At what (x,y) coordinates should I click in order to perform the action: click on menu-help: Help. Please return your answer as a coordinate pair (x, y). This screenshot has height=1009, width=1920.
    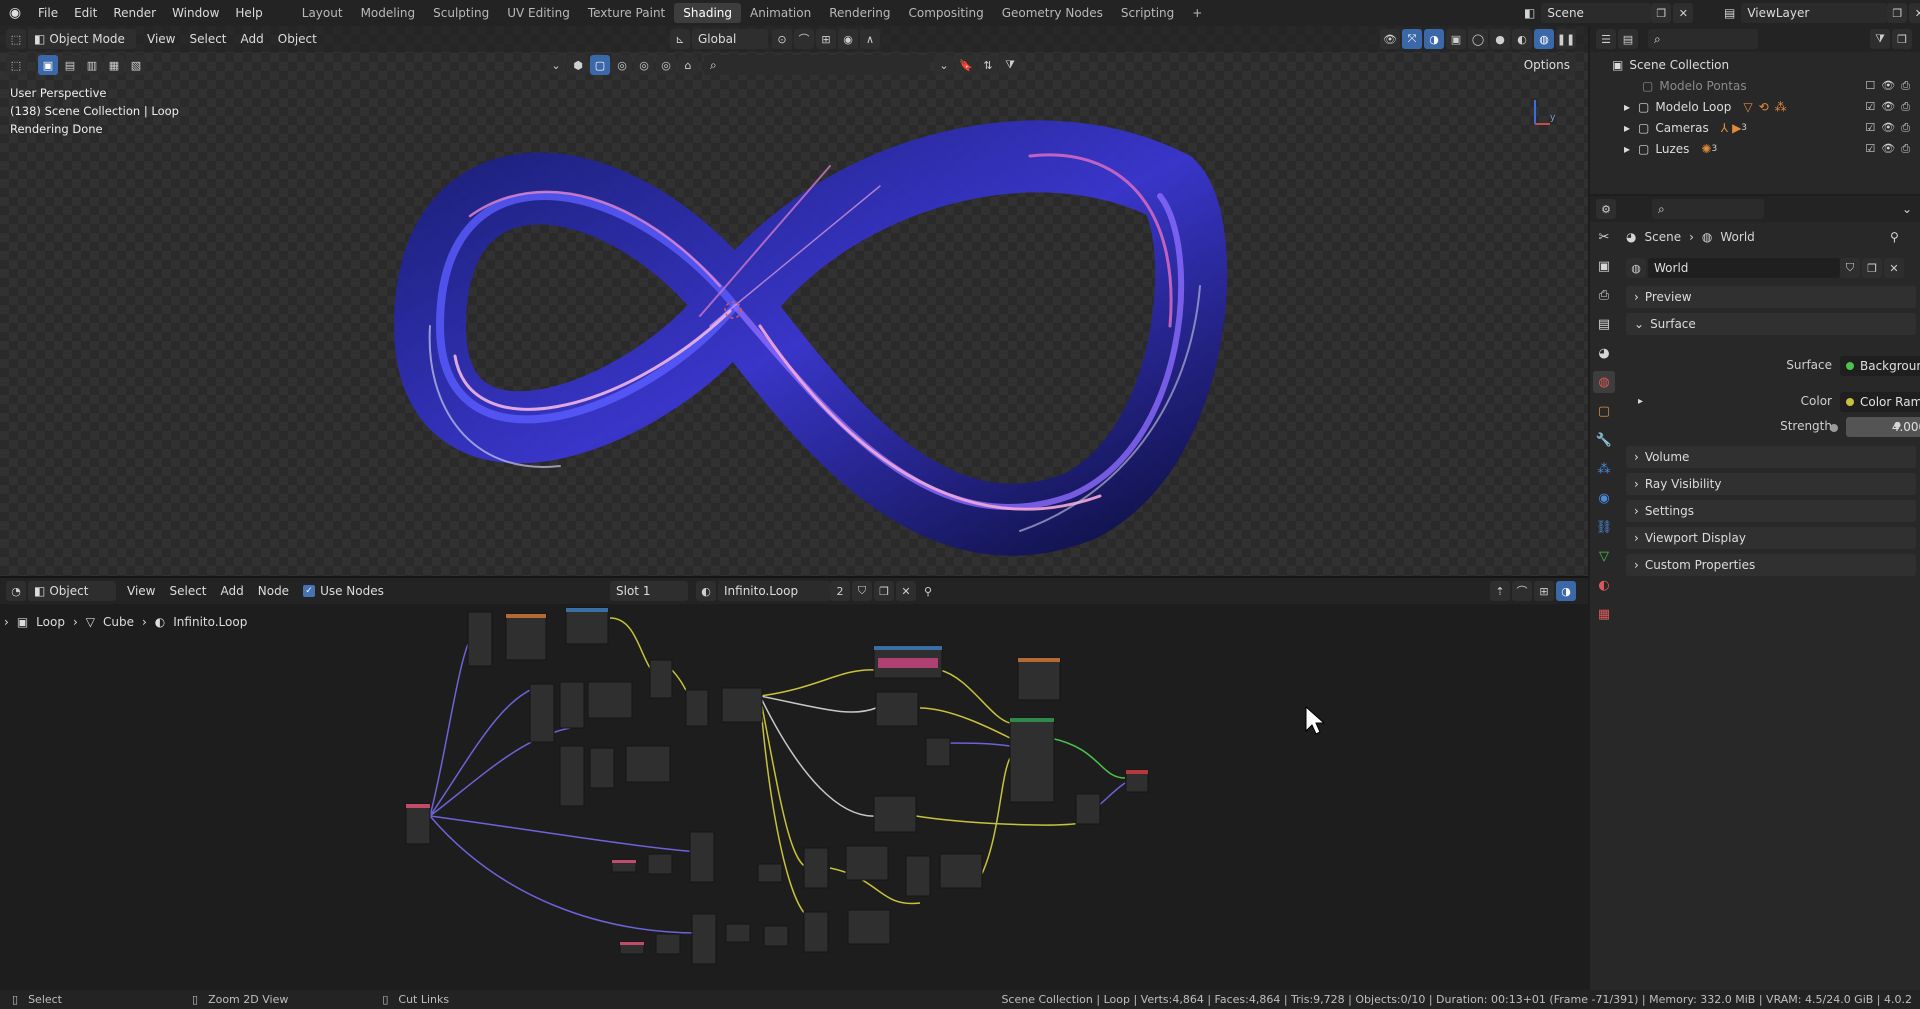
    Looking at the image, I should click on (248, 13).